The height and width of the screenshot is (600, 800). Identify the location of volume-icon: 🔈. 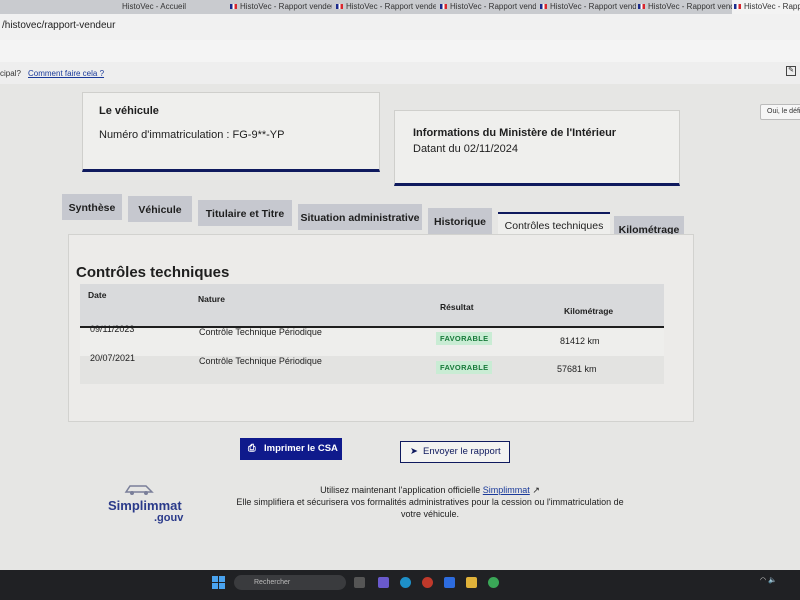
(772, 580).